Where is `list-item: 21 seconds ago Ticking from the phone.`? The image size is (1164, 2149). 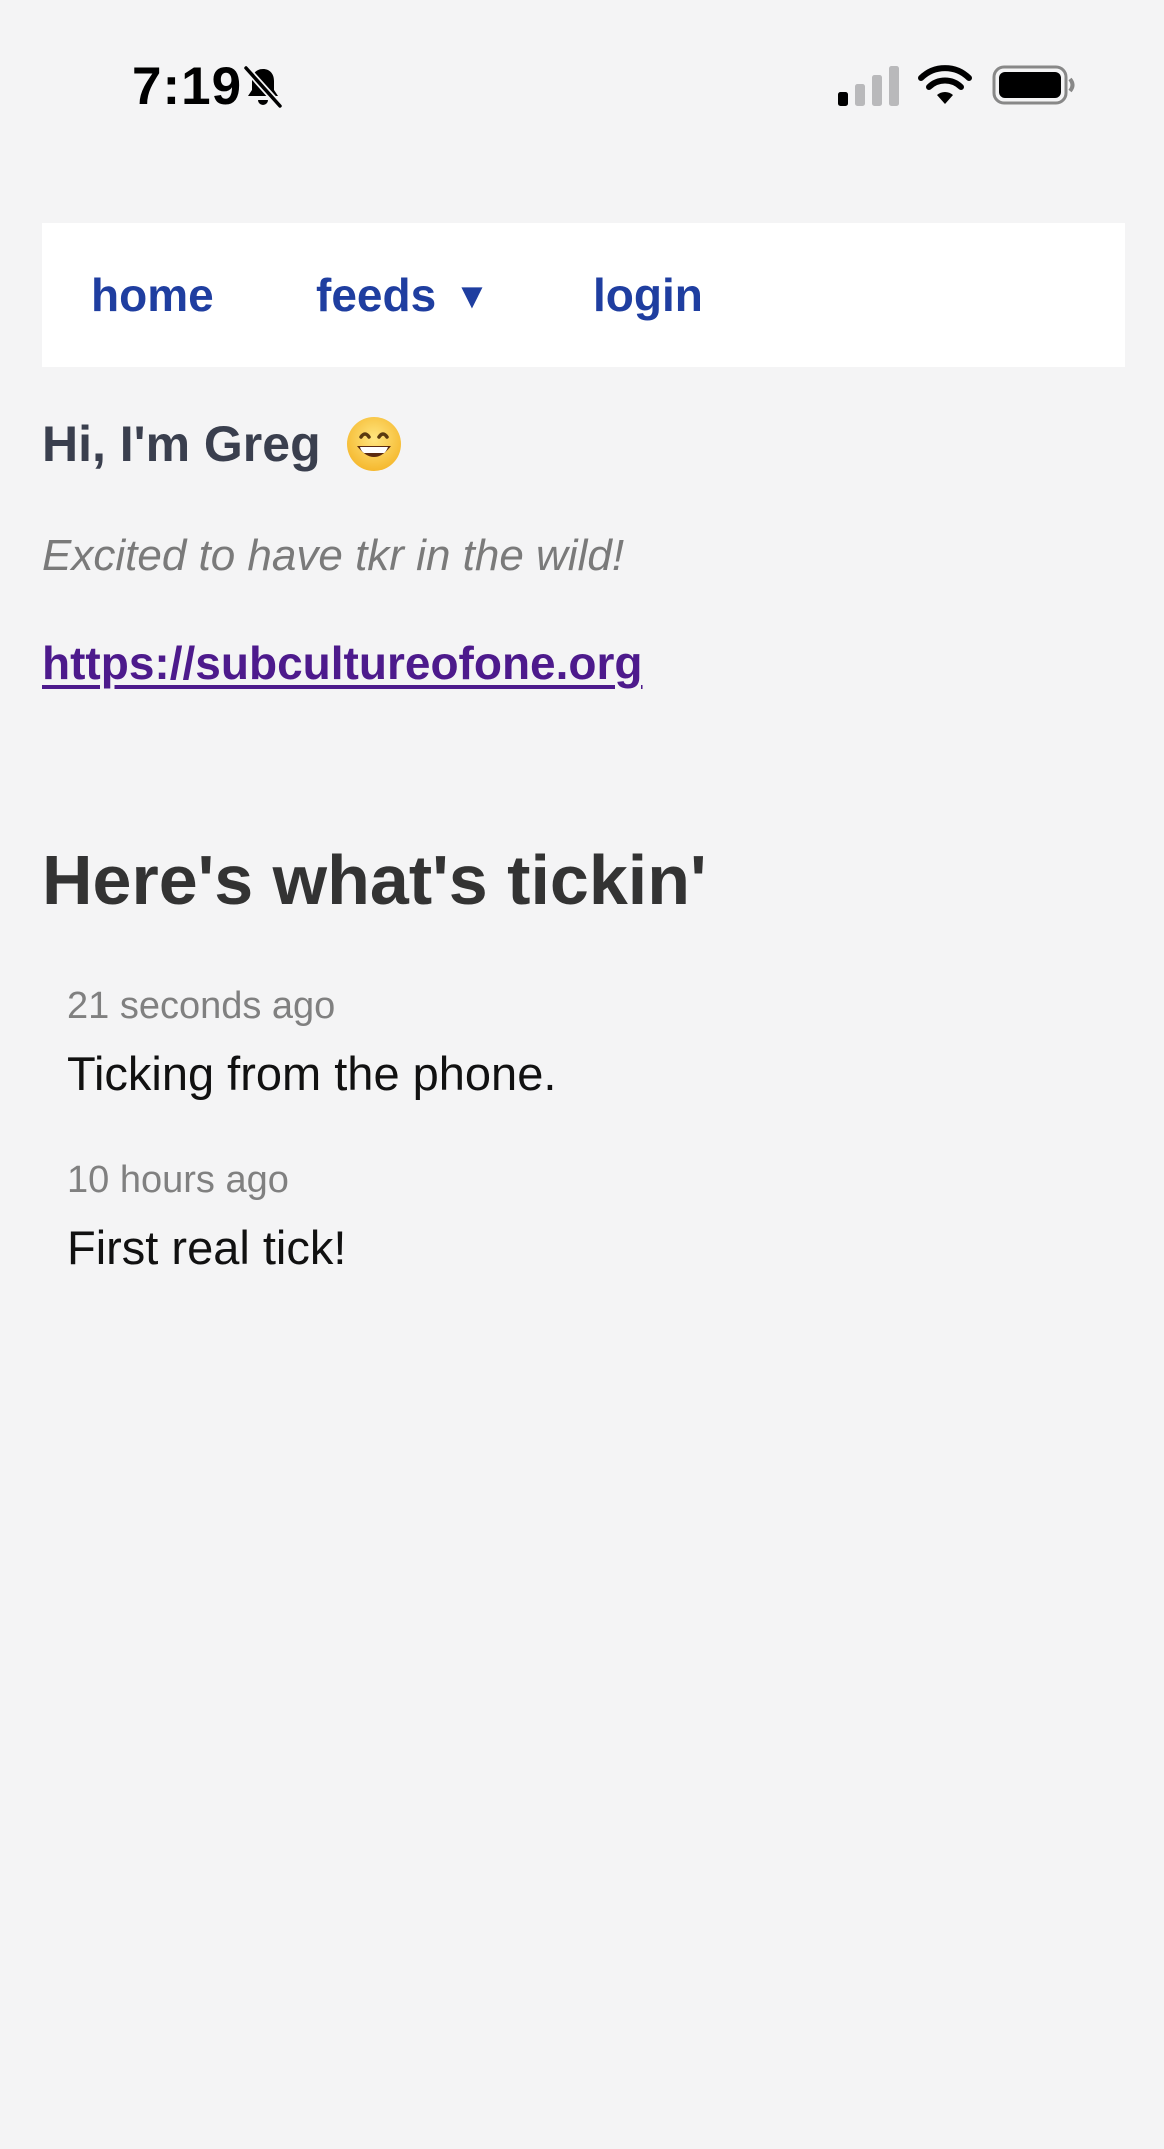 list-item: 21 seconds ago Ticking from the phone. is located at coordinates (311, 1043).